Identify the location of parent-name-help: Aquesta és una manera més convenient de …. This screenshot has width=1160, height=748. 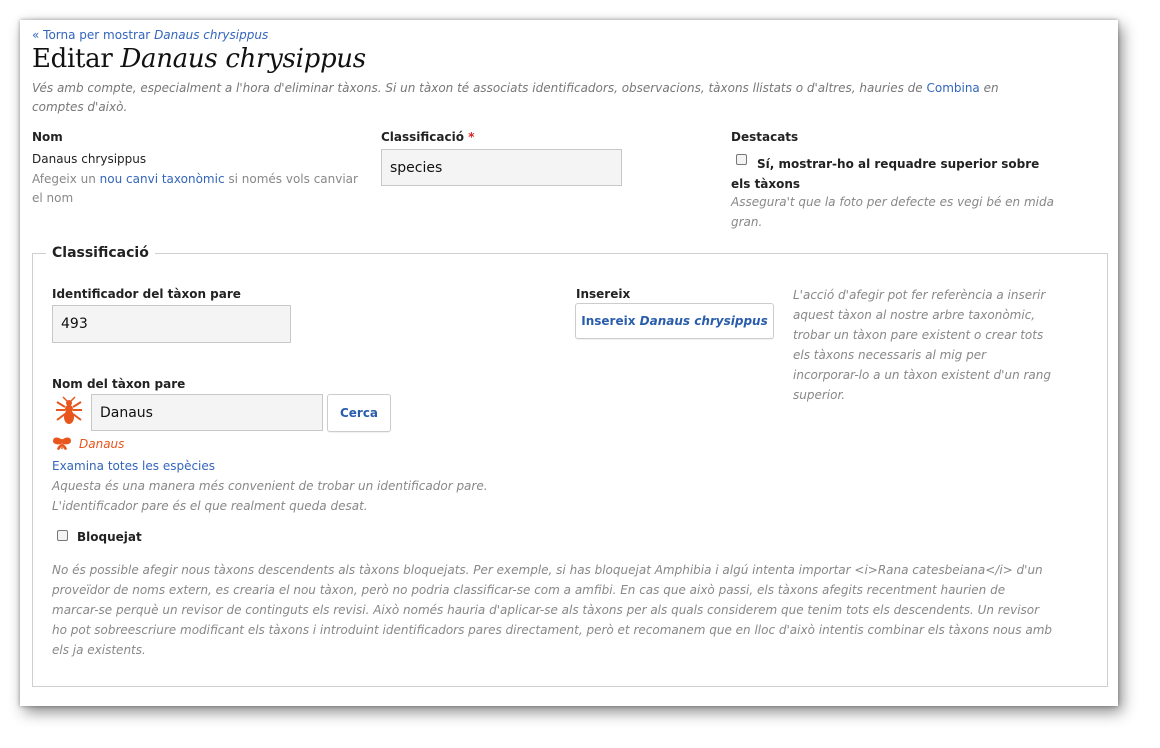
(270, 496).